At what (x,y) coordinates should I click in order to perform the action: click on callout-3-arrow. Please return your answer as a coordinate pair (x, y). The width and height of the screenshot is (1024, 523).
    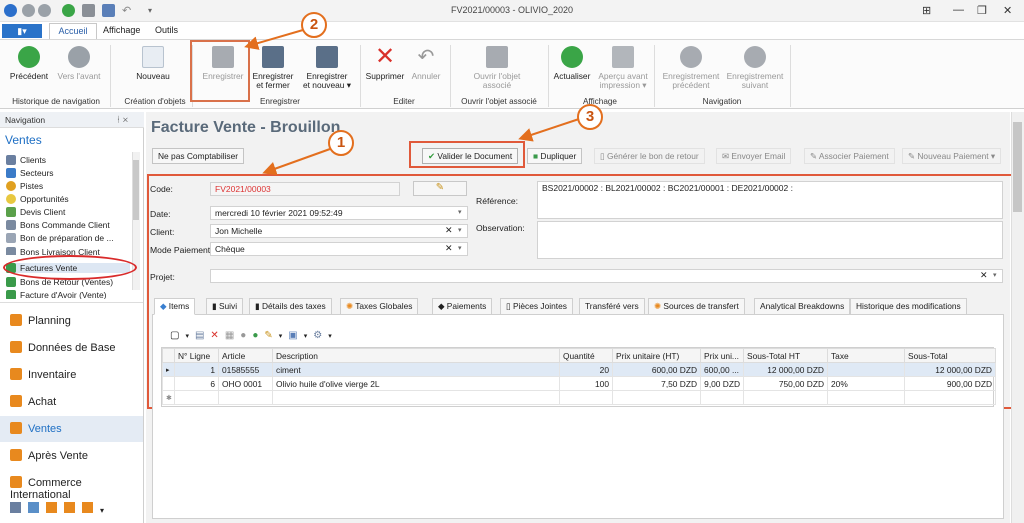
    Looking at the image, I should click on (549, 130).